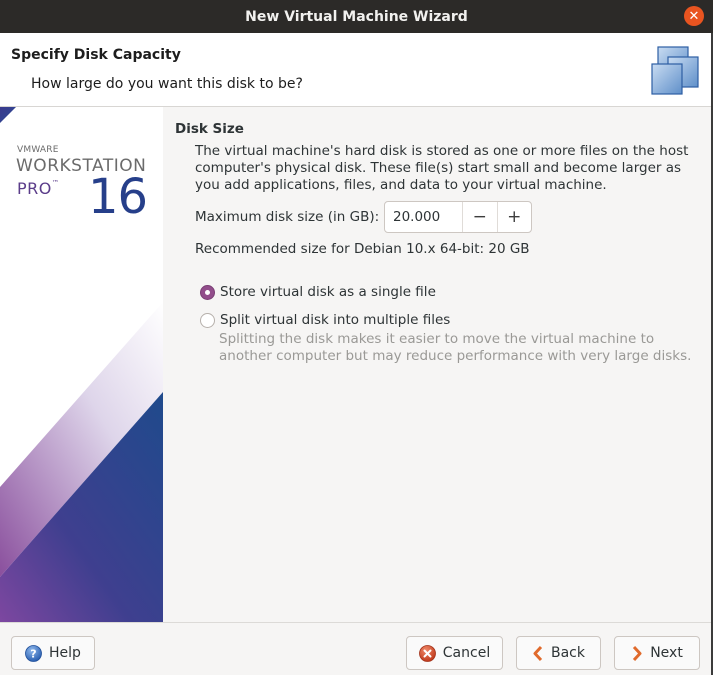 This screenshot has height=675, width=713. I want to click on minus-icon: −, so click(479, 217).